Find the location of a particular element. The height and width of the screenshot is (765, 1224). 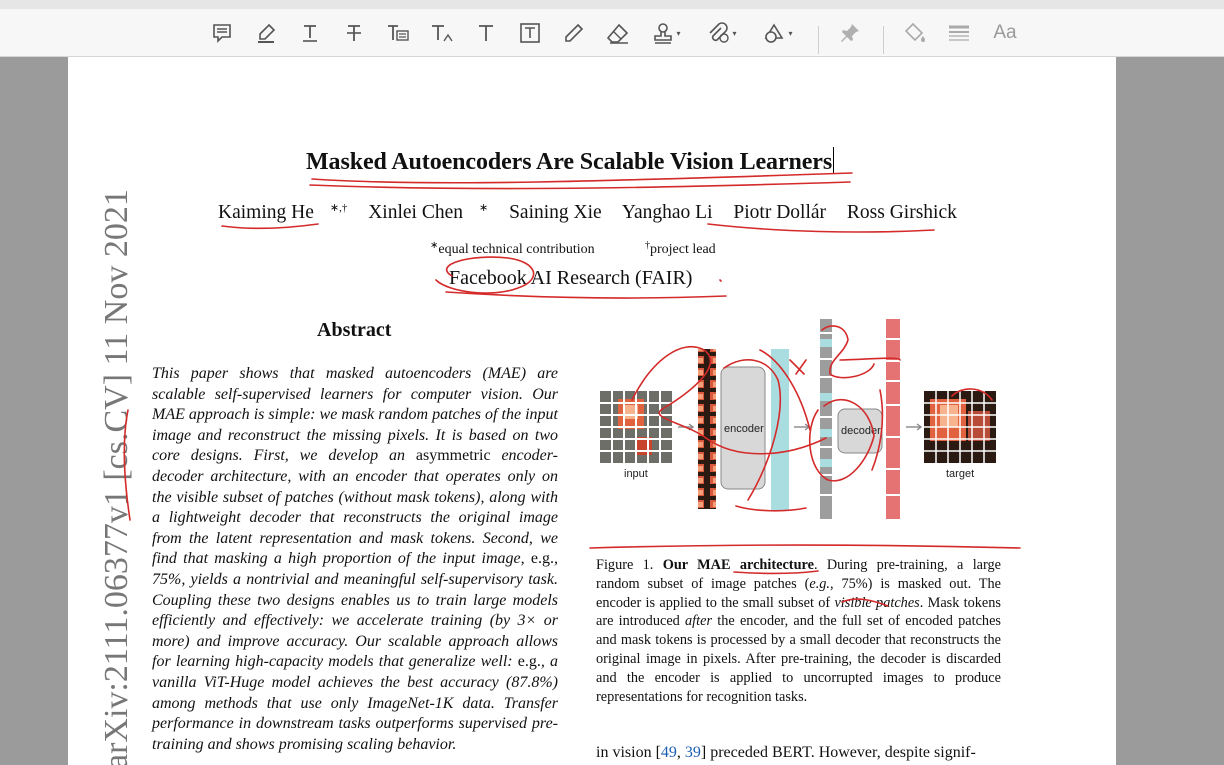

stamp-icon is located at coordinates (663, 33).